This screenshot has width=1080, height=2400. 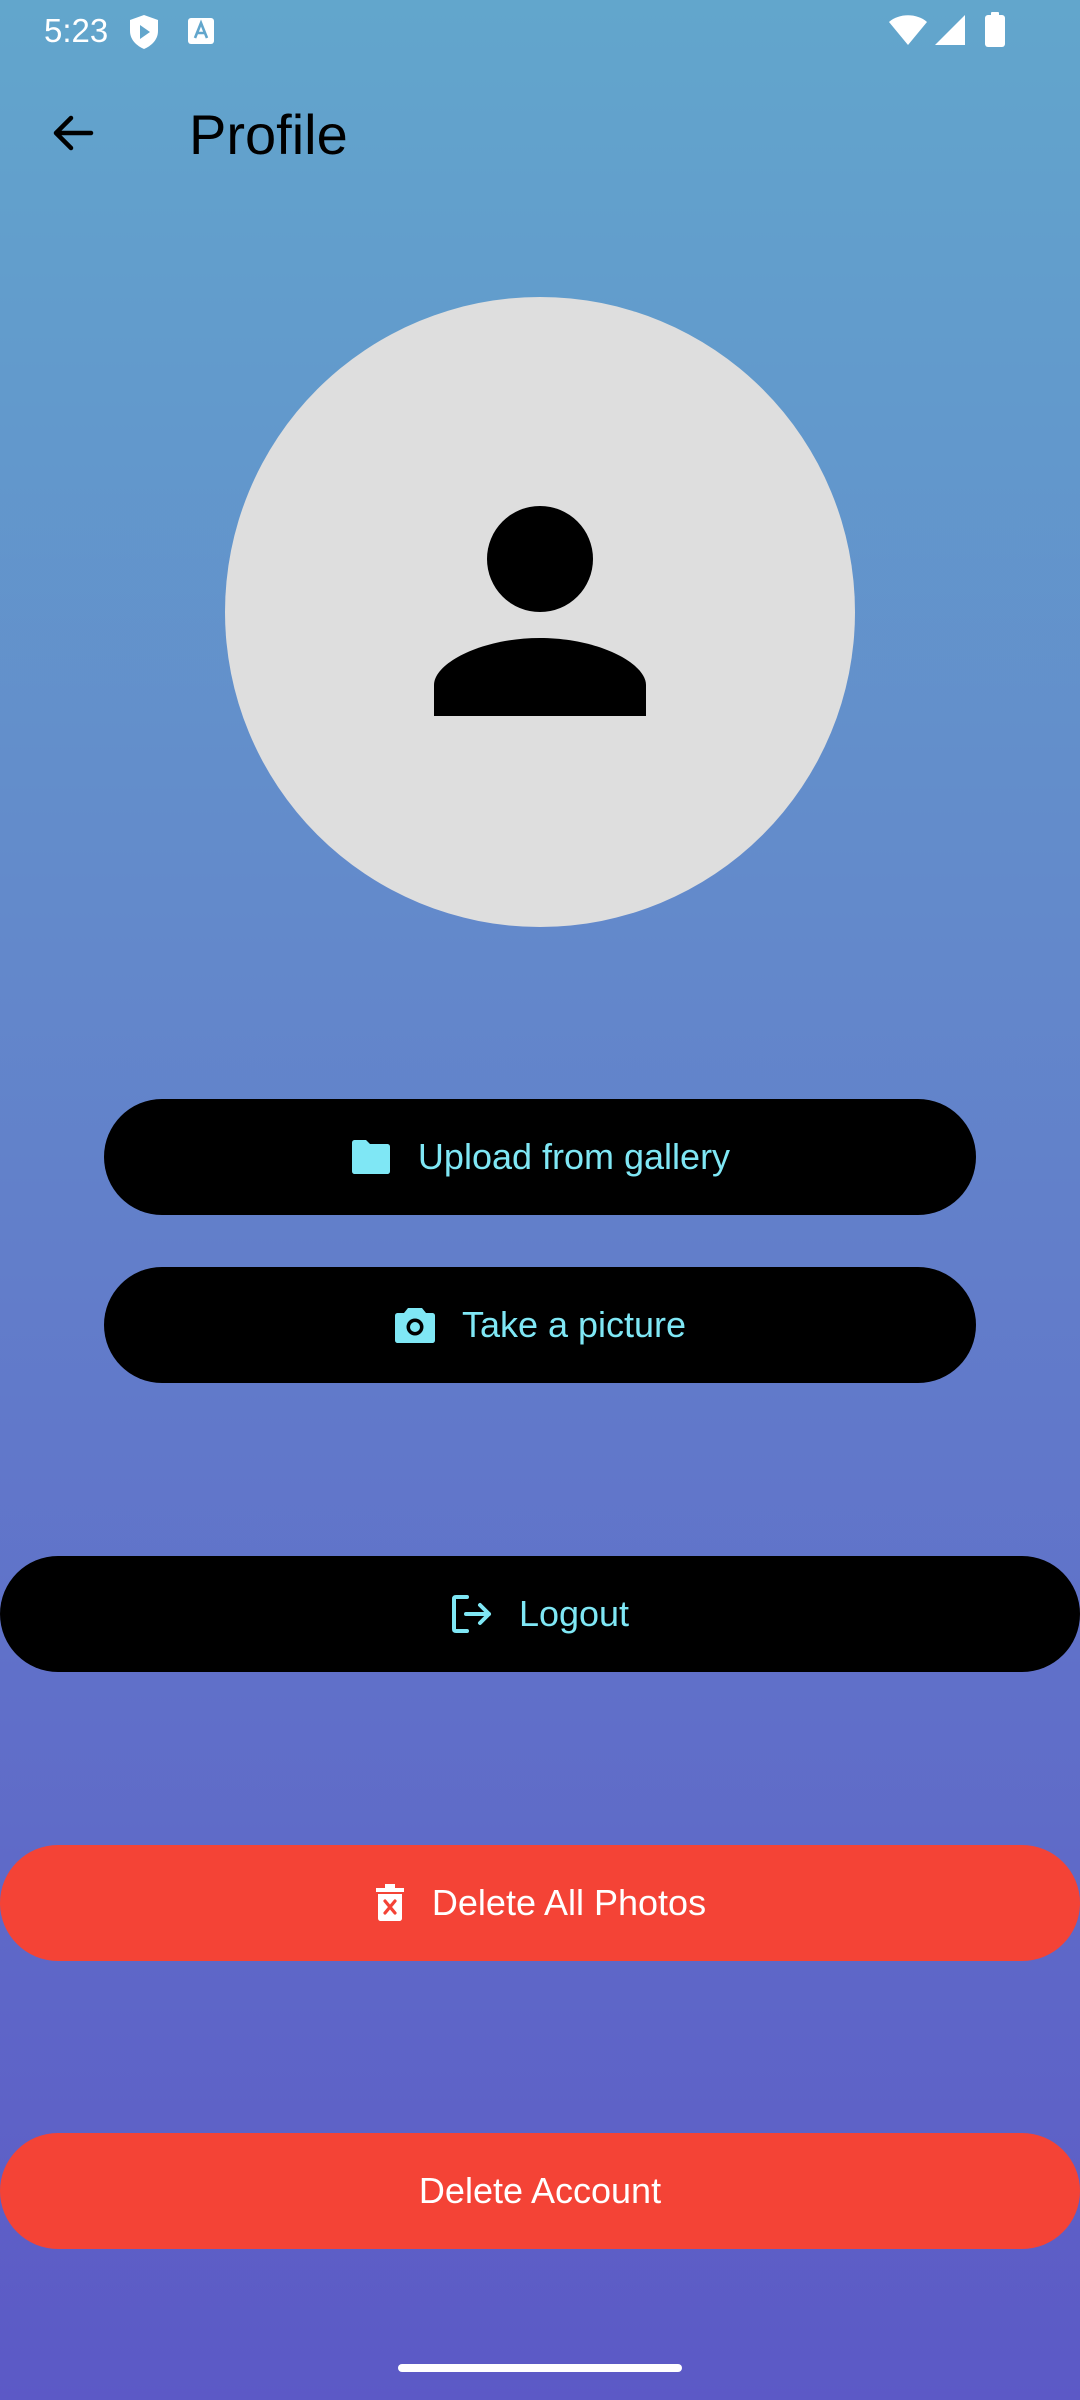 I want to click on delete-account-label: Delete Account, so click(x=540, y=2190).